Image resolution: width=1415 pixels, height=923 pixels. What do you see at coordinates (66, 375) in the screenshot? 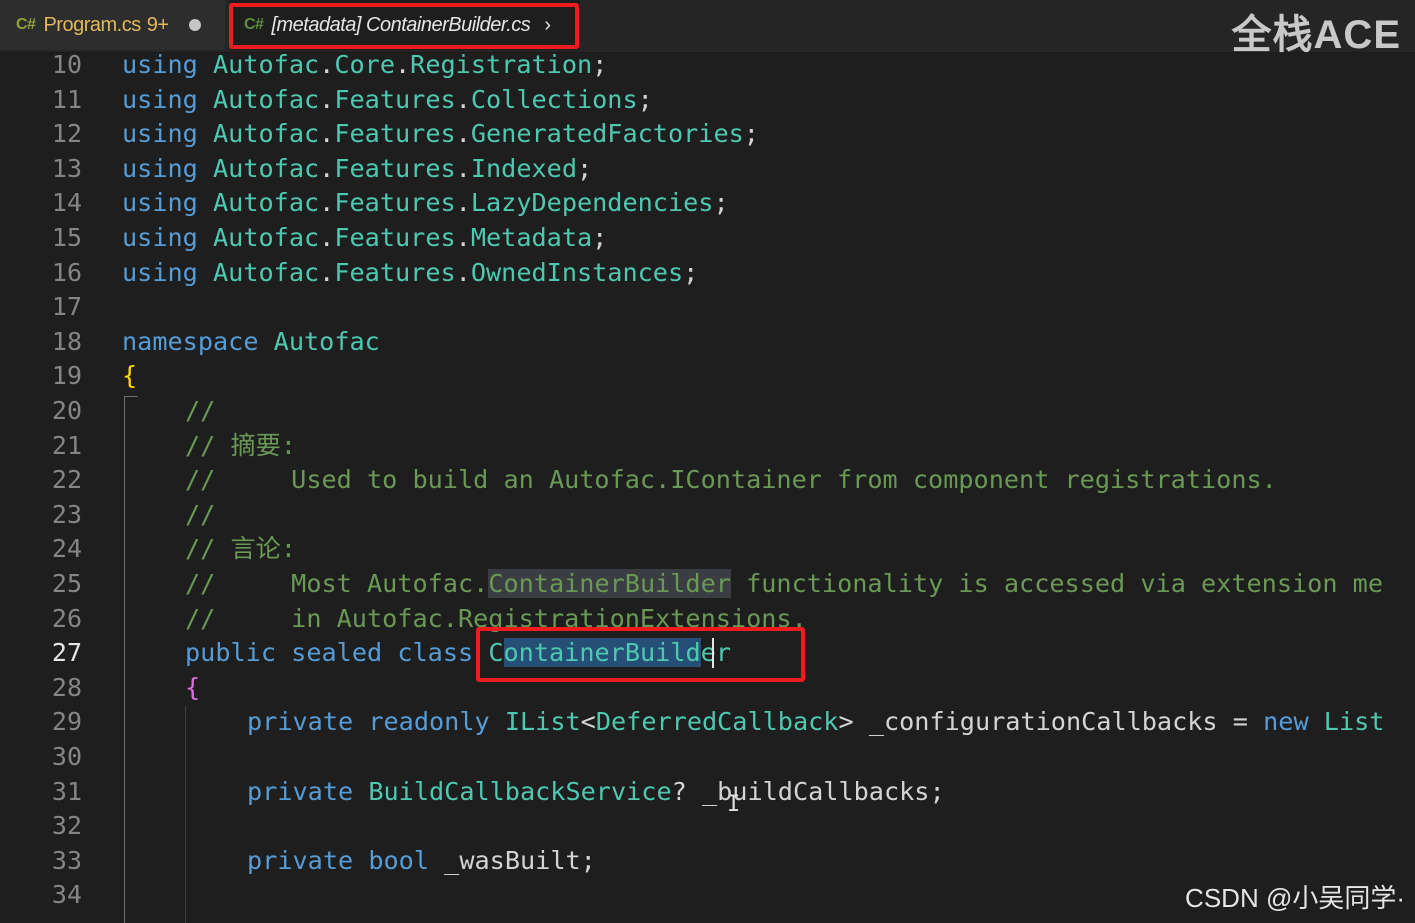
I see `line-number: 19` at bounding box center [66, 375].